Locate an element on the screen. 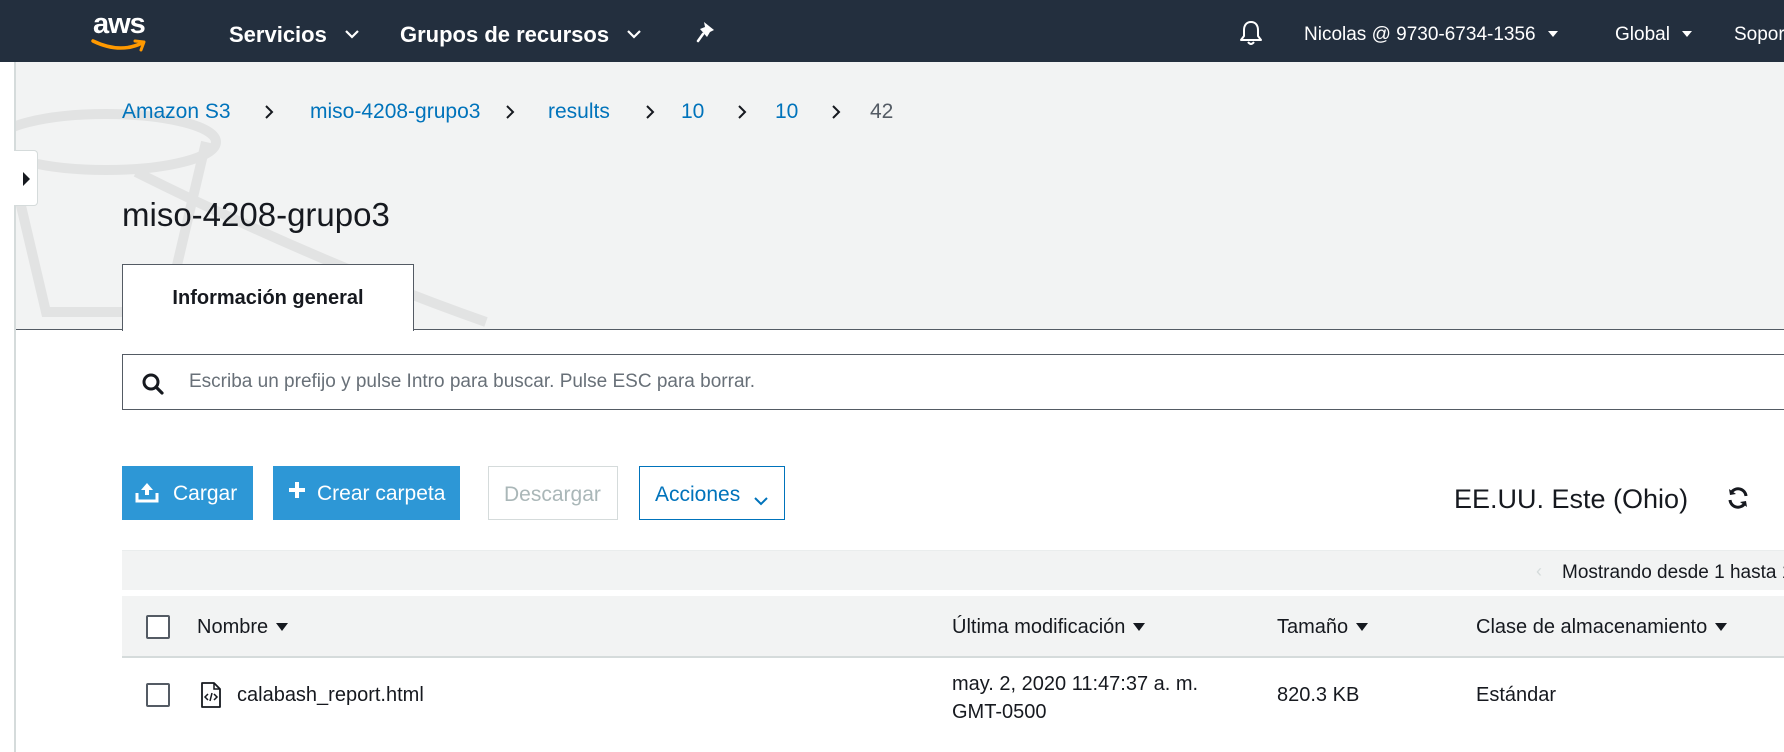 The image size is (1784, 752). page-title: miso-4208-grupo3 is located at coordinates (256, 214).